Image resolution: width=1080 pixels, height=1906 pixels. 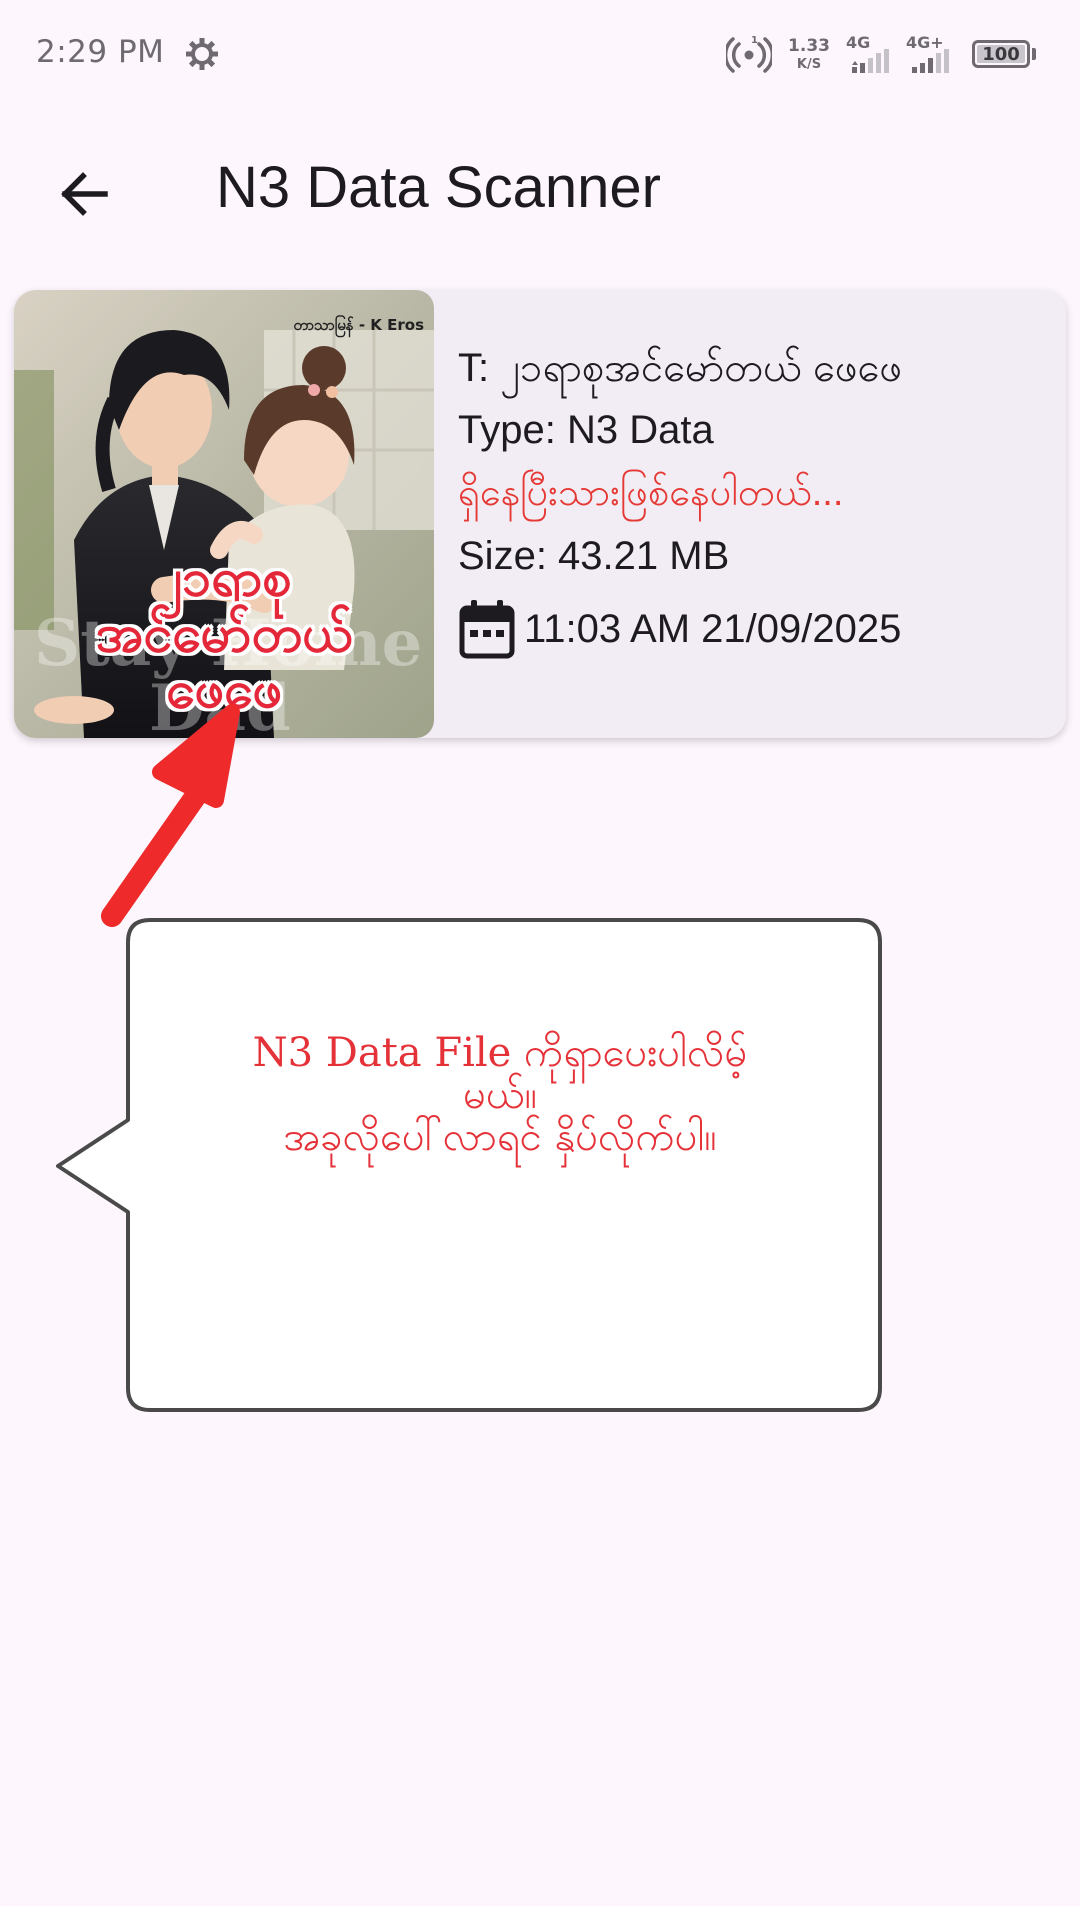 What do you see at coordinates (540, 54) in the screenshot?
I see `status-bar: 2:29 PM 1 1.33 K/S 4G 4G+ 100` at bounding box center [540, 54].